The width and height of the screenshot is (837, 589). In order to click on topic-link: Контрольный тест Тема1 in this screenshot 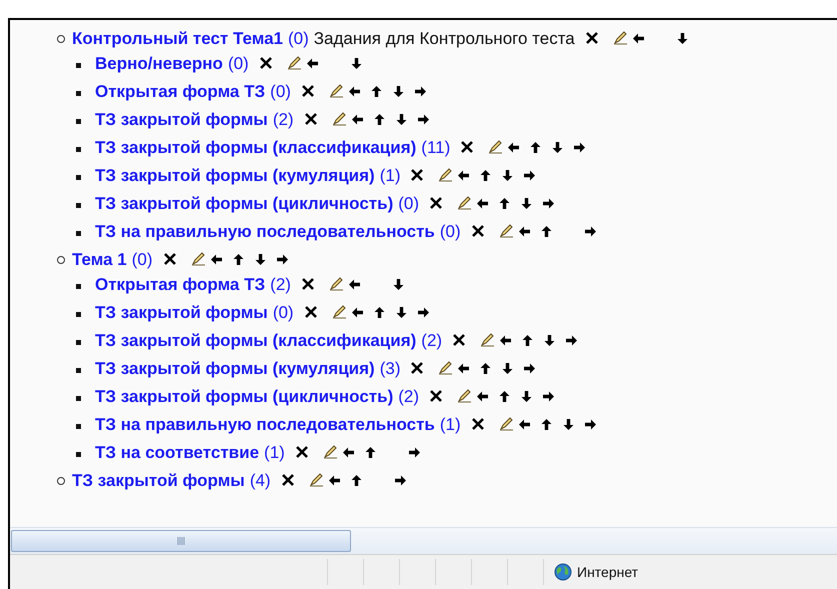, I will do `click(177, 38)`.